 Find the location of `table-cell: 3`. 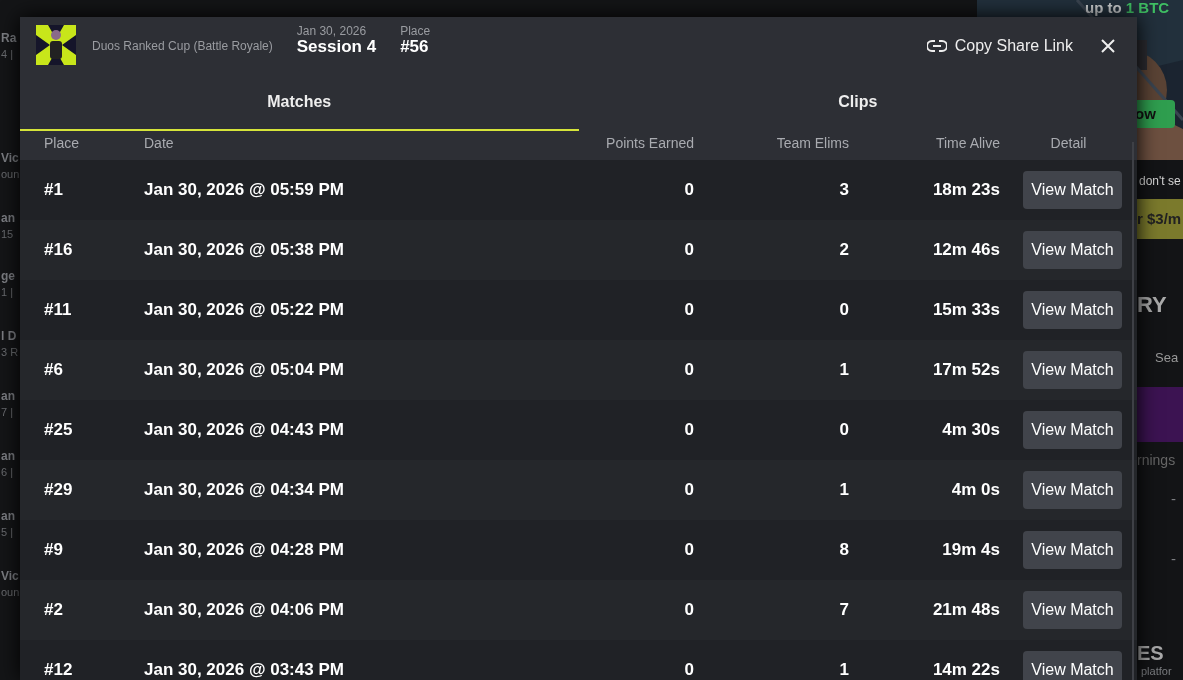

table-cell: 3 is located at coordinates (844, 190).